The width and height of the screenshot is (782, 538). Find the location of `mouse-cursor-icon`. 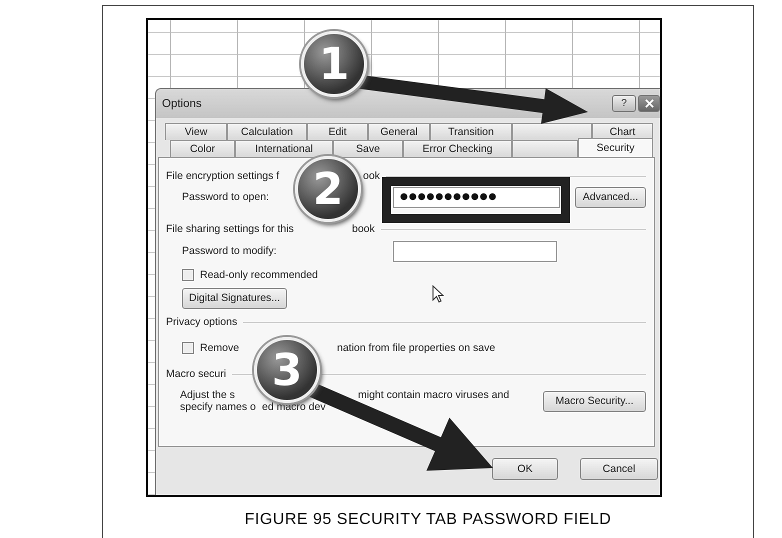

mouse-cursor-icon is located at coordinates (438, 294).